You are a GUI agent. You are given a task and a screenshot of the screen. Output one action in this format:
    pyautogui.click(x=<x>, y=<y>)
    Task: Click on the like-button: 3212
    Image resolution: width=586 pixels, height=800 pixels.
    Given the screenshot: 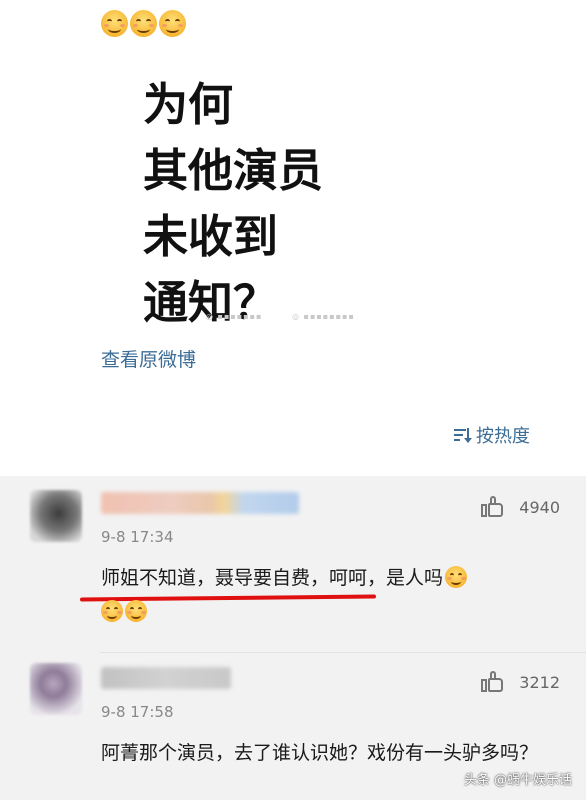 What is the action you would take?
    pyautogui.click(x=520, y=682)
    